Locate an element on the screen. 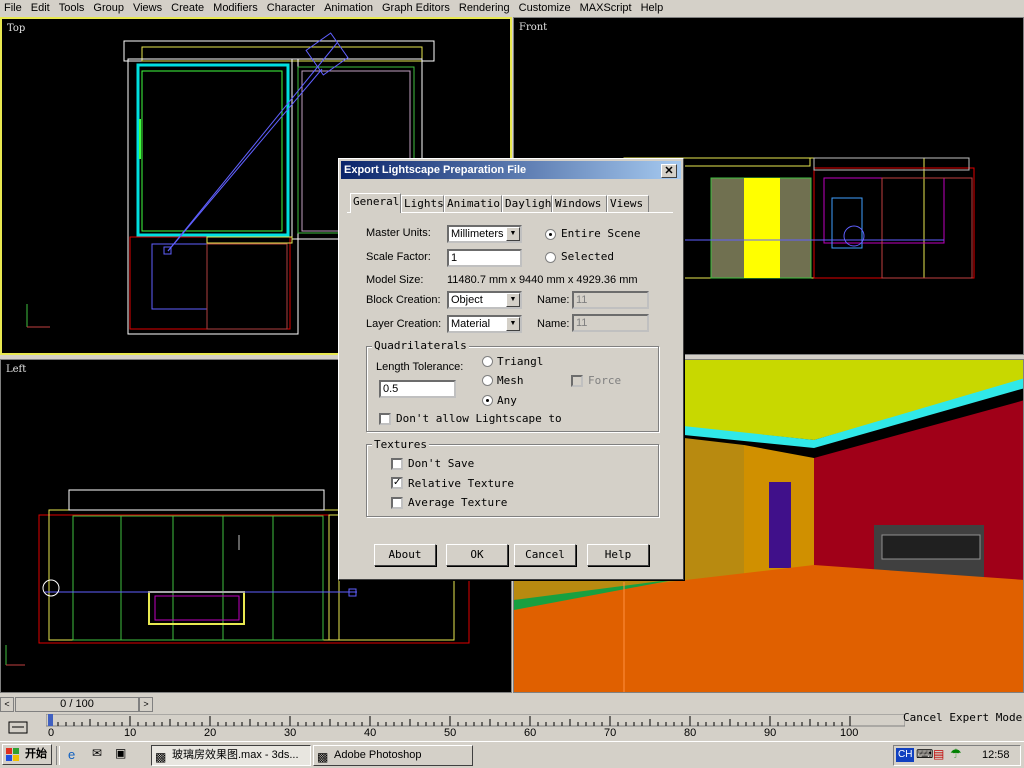  network-icon: ▤ is located at coordinates (938, 754).